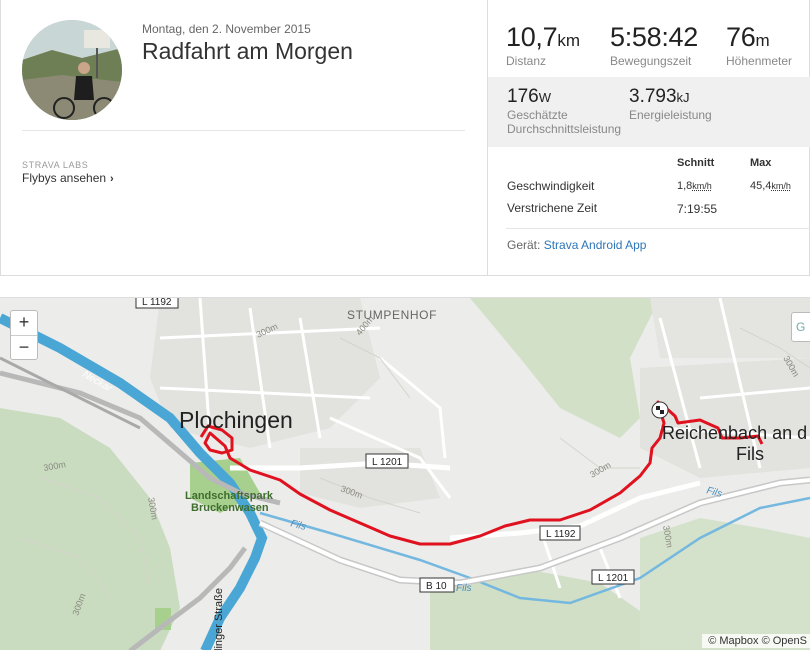 The width and height of the screenshot is (810, 650). What do you see at coordinates (247, 51) in the screenshot?
I see `activity-title: Radfahrt am Morgen` at bounding box center [247, 51].